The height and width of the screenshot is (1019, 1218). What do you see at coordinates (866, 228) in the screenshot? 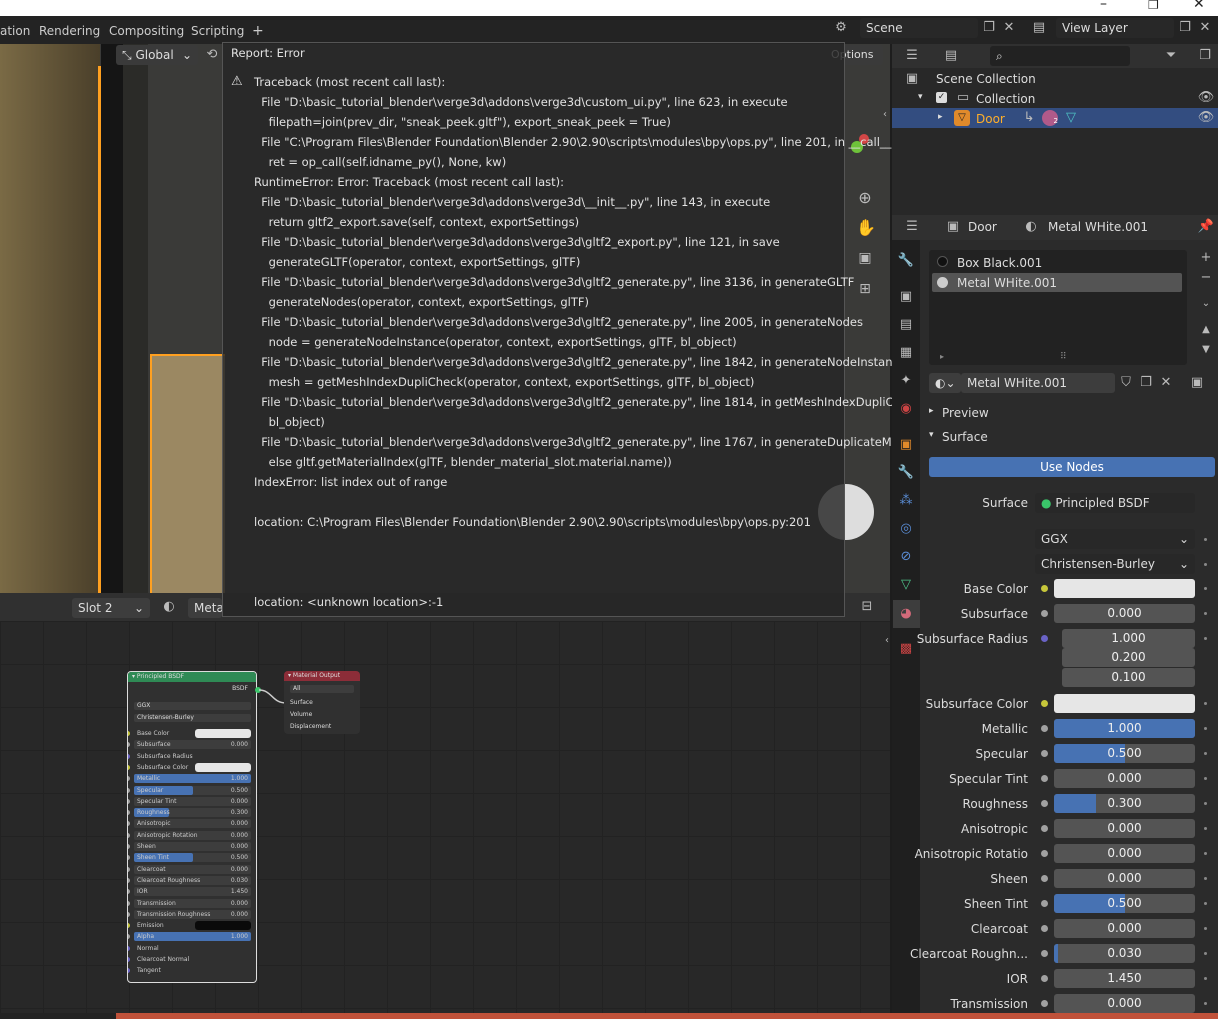
I see `pan-hand-icon: ✋` at bounding box center [866, 228].